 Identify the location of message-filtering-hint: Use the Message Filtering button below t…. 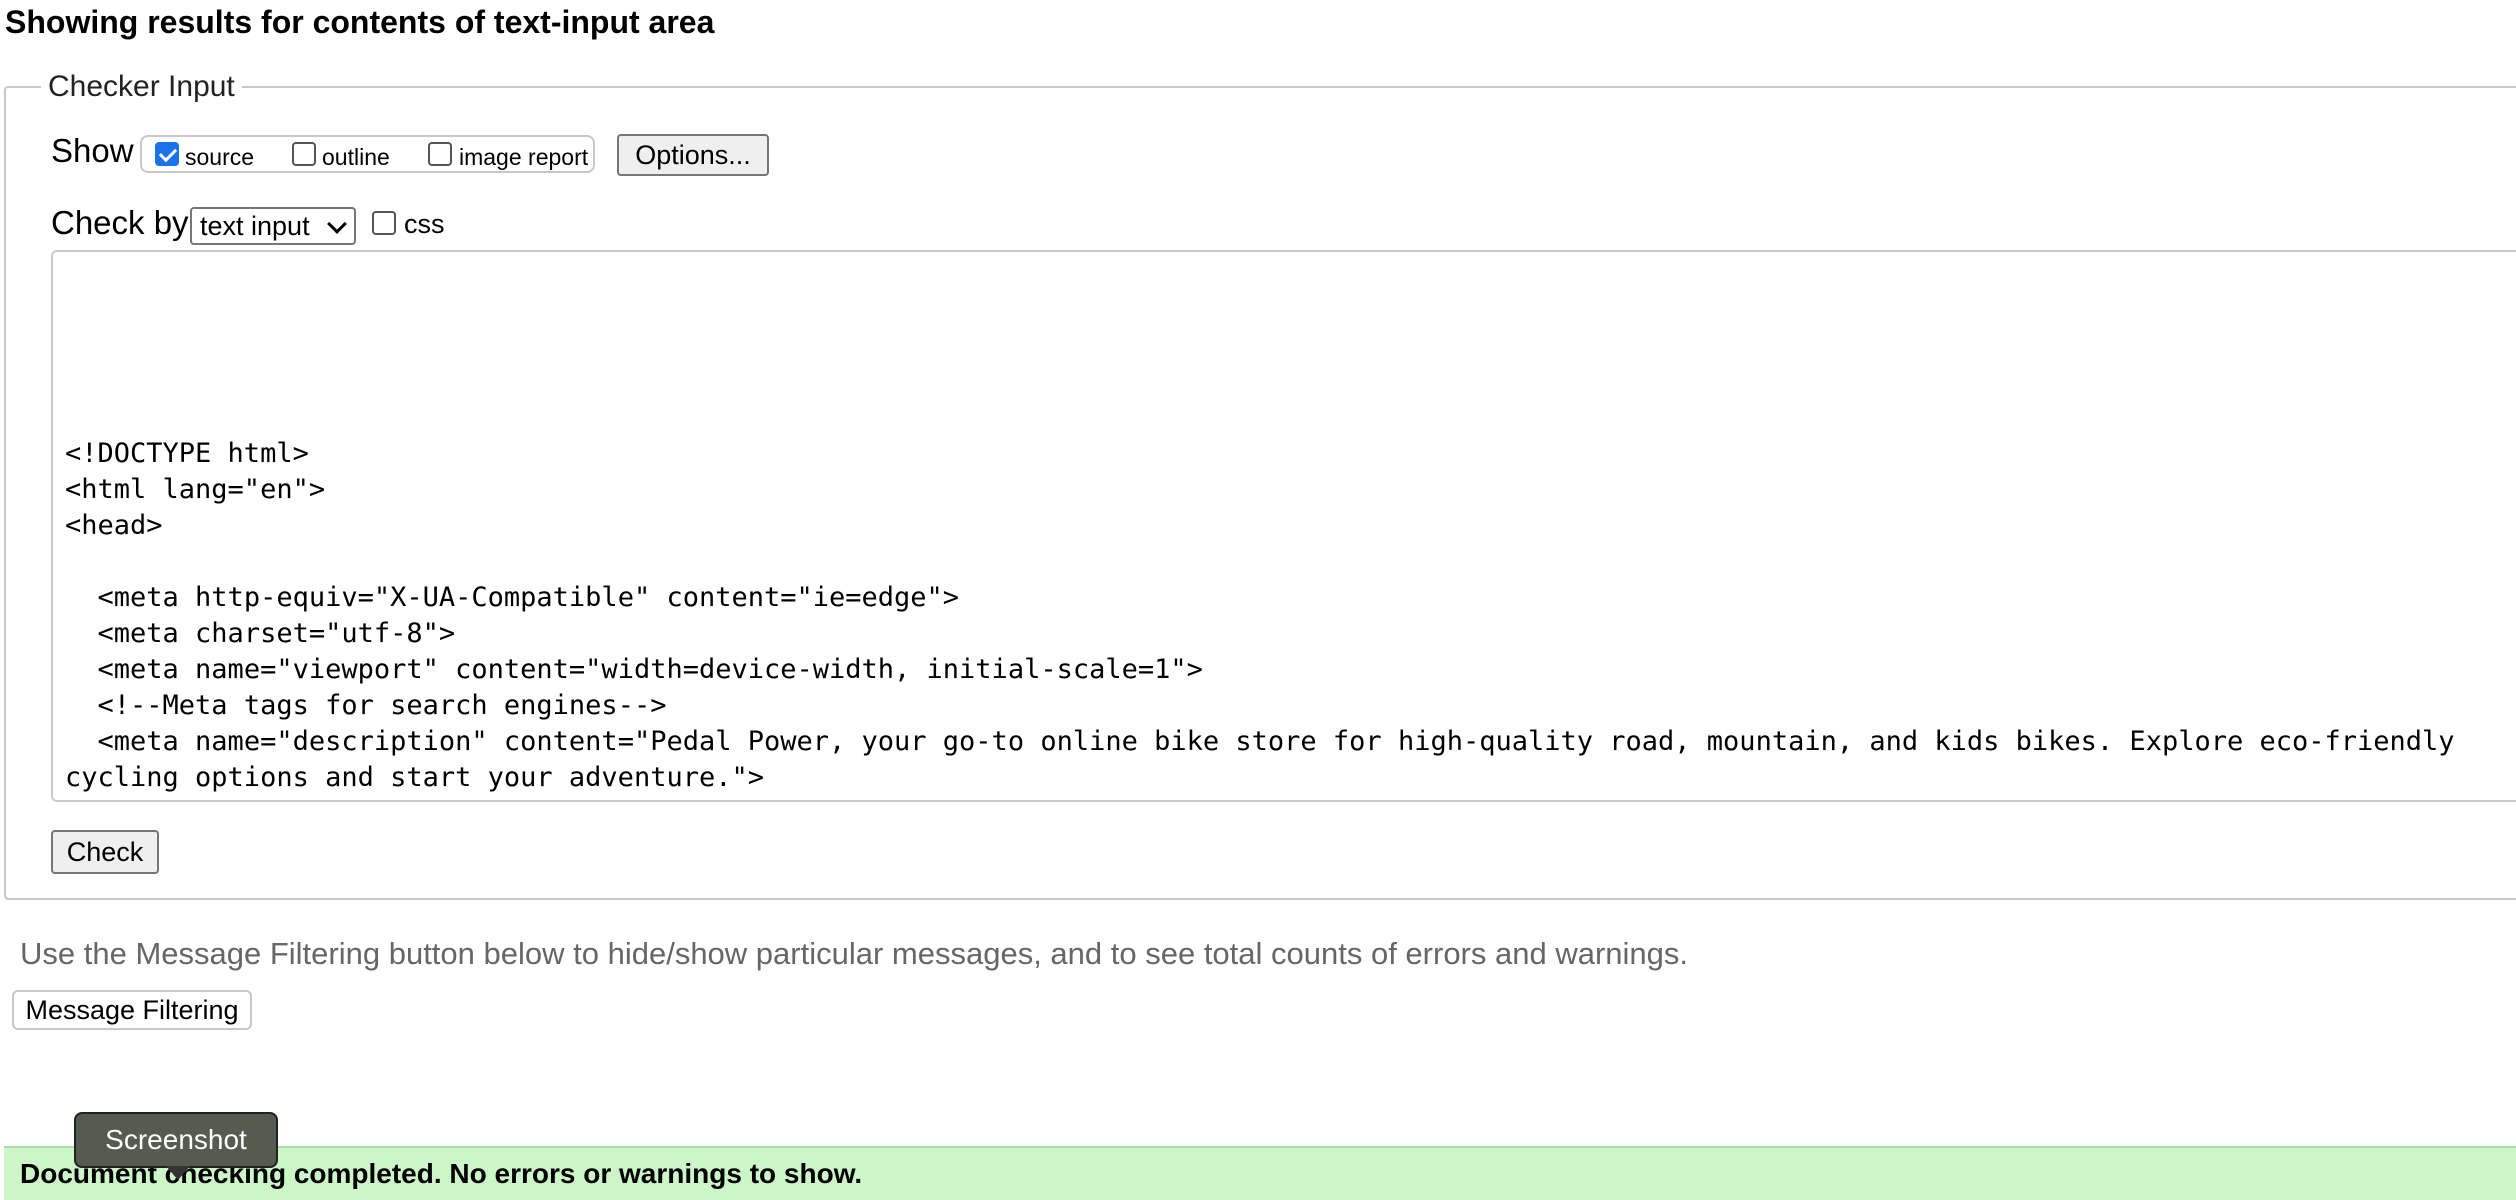
(854, 953).